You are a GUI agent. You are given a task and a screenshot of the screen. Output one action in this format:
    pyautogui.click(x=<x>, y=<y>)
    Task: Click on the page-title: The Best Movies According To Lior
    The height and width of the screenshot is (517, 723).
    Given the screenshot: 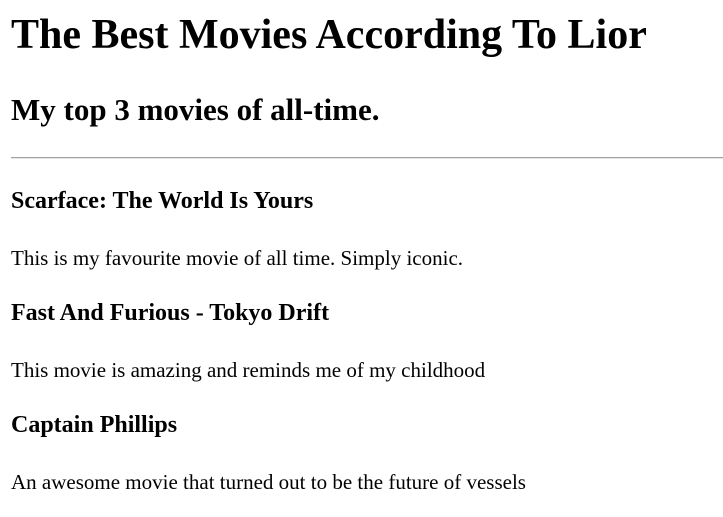 What is the action you would take?
    pyautogui.click(x=329, y=35)
    